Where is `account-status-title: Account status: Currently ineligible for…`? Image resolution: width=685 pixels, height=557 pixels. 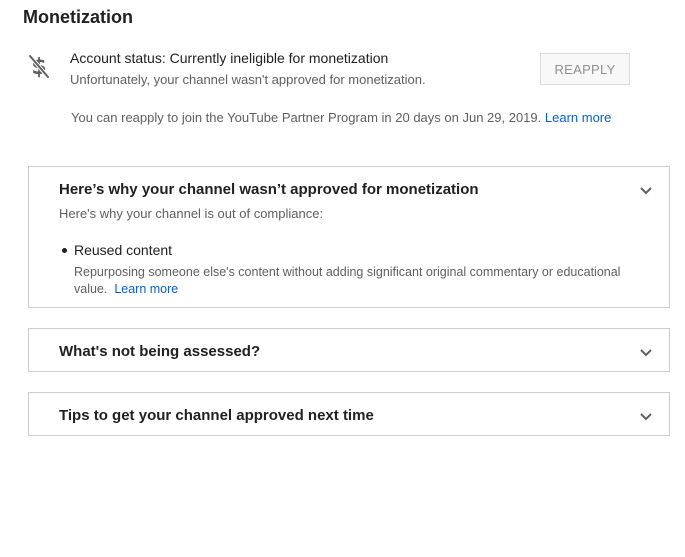
account-status-title: Account status: Currently ineligible for… is located at coordinates (229, 58).